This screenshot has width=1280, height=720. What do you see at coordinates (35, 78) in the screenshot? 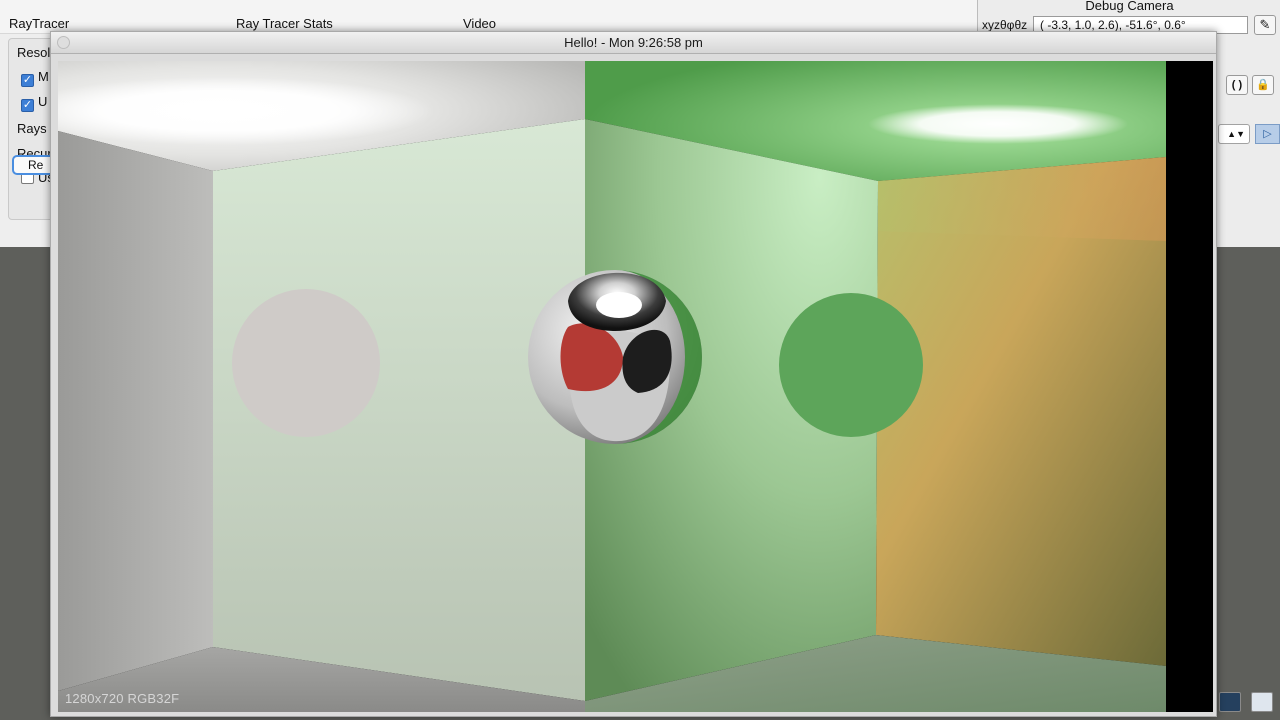
I see `checkbox-row-1: ✓ M` at bounding box center [35, 78].